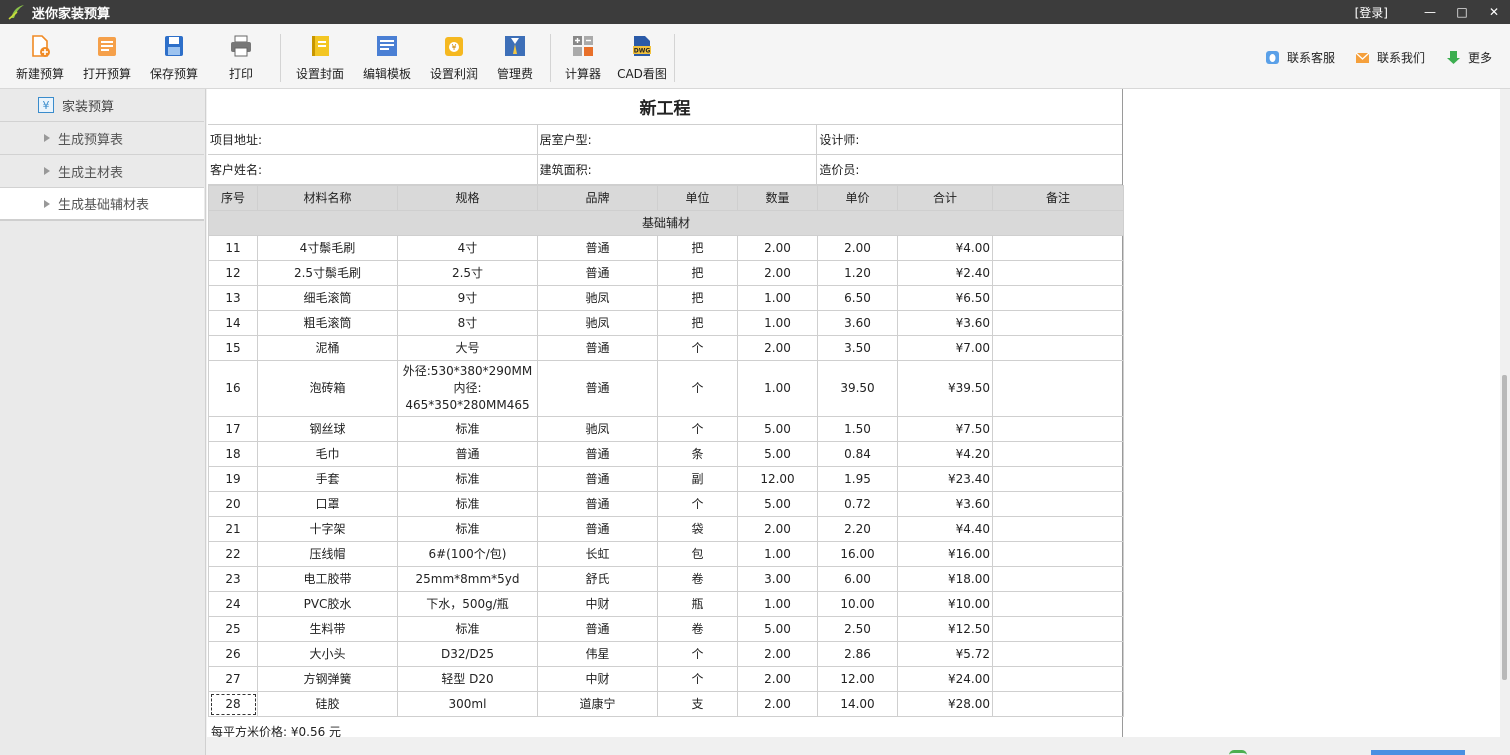  Describe the element at coordinates (467, 704) in the screenshot. I see `spec-cell: 300ml` at that location.